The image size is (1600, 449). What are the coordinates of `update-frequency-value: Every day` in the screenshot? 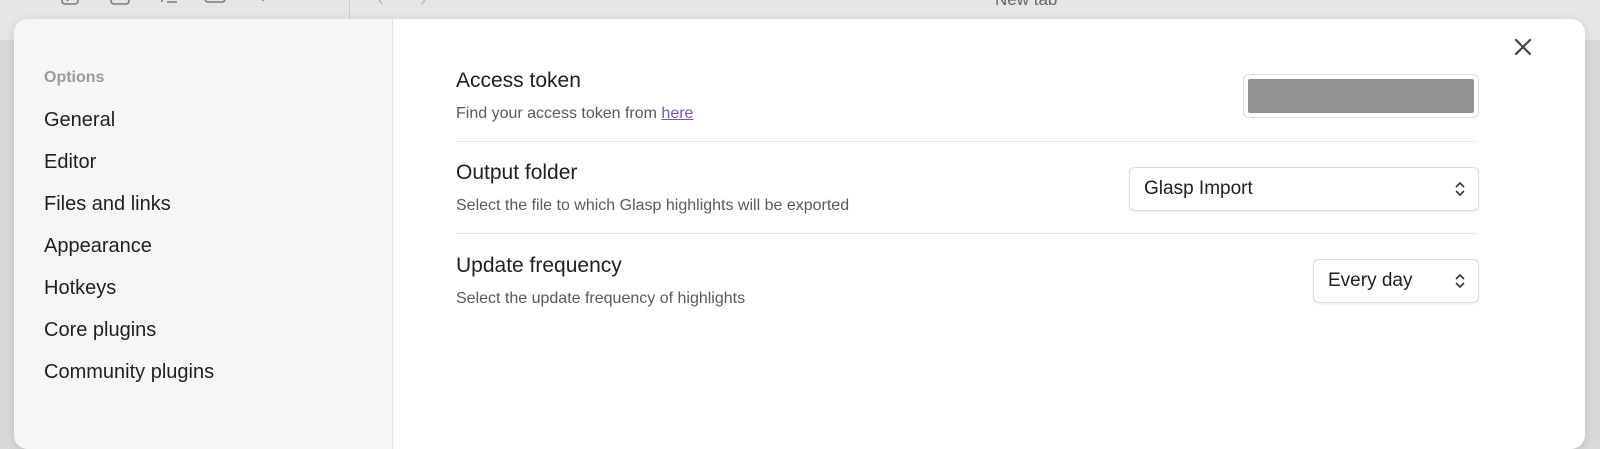 It's located at (1370, 280).